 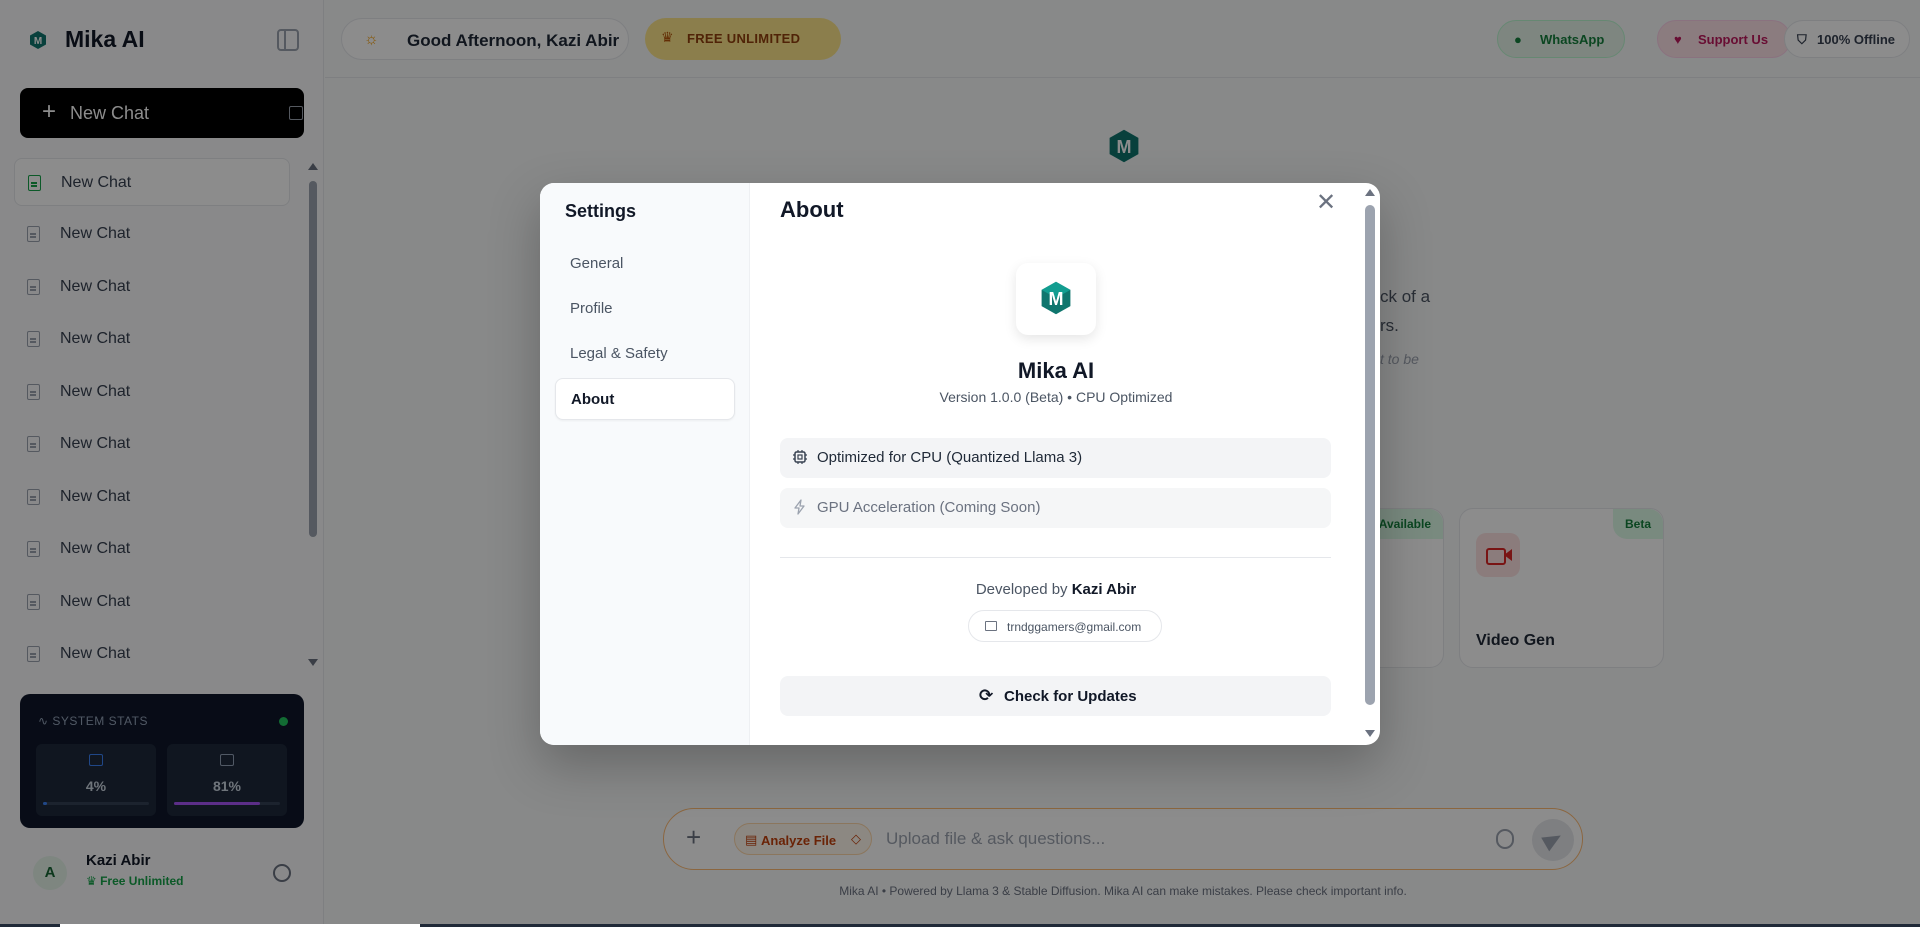 I want to click on tab-label: Profile, so click(x=591, y=308).